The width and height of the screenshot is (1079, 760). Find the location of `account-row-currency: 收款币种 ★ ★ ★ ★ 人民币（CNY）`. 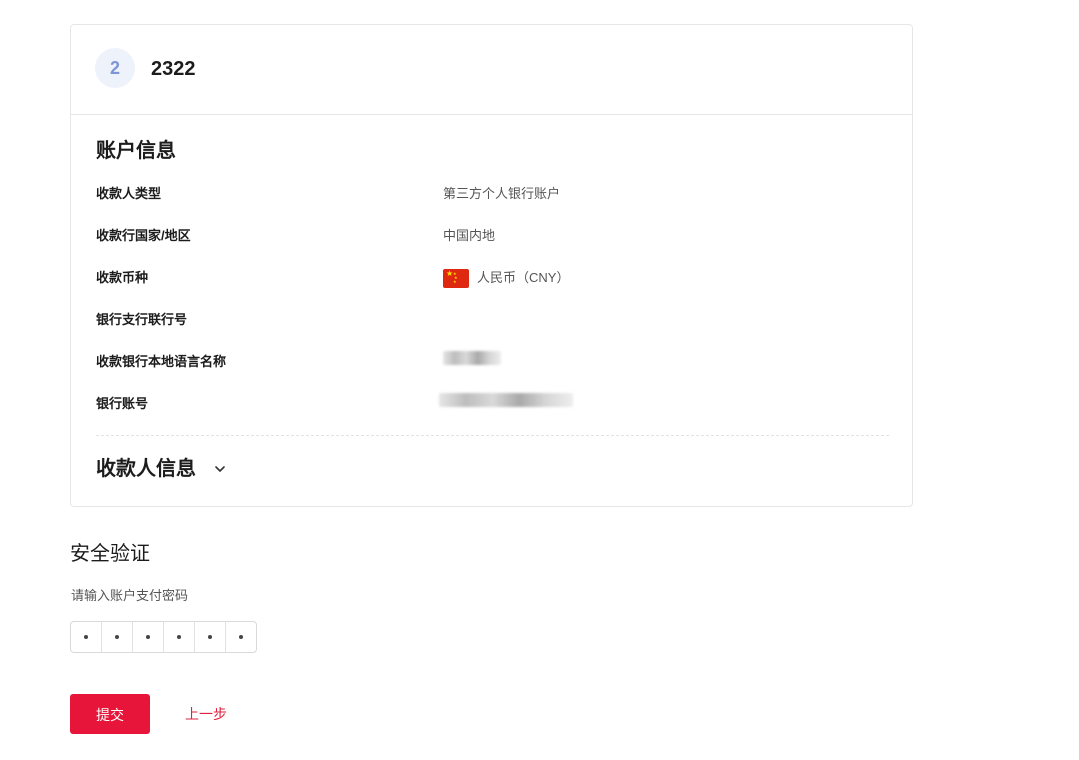

account-row-currency: 收款币种 ★ ★ ★ ★ 人民币（CNY） is located at coordinates (496, 278).